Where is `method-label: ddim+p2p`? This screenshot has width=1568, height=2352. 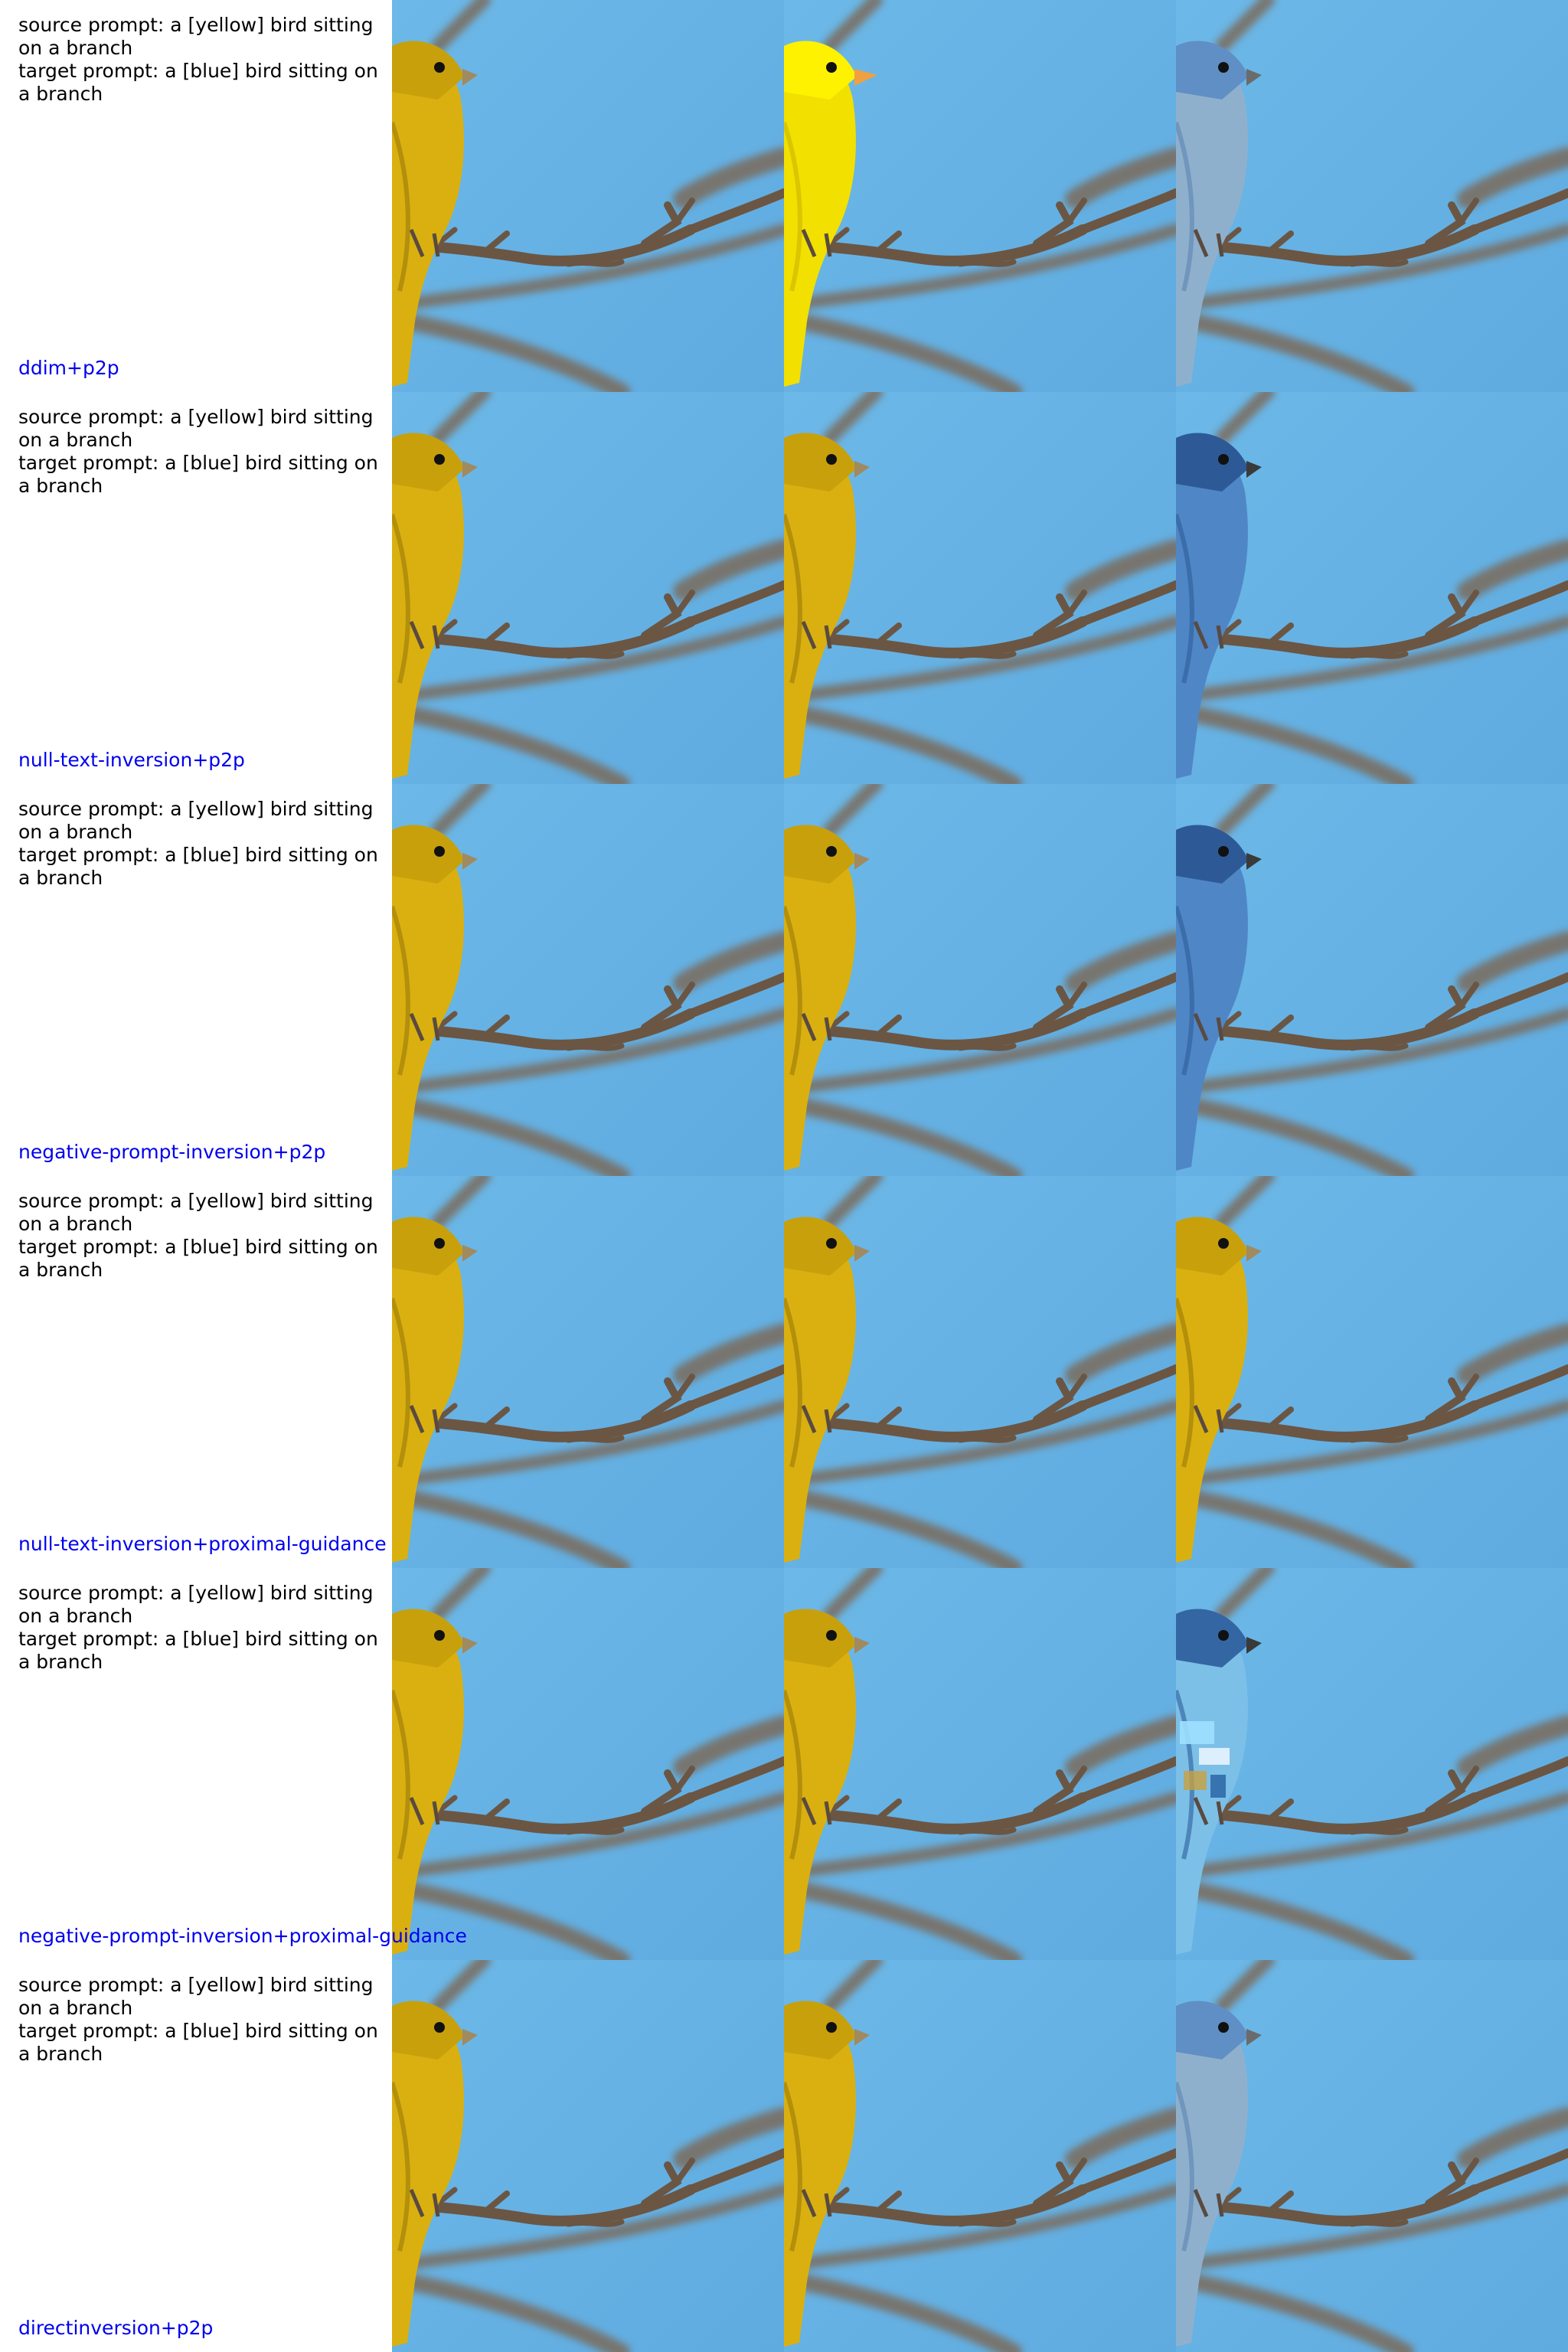
method-label: ddim+p2p is located at coordinates (68, 368).